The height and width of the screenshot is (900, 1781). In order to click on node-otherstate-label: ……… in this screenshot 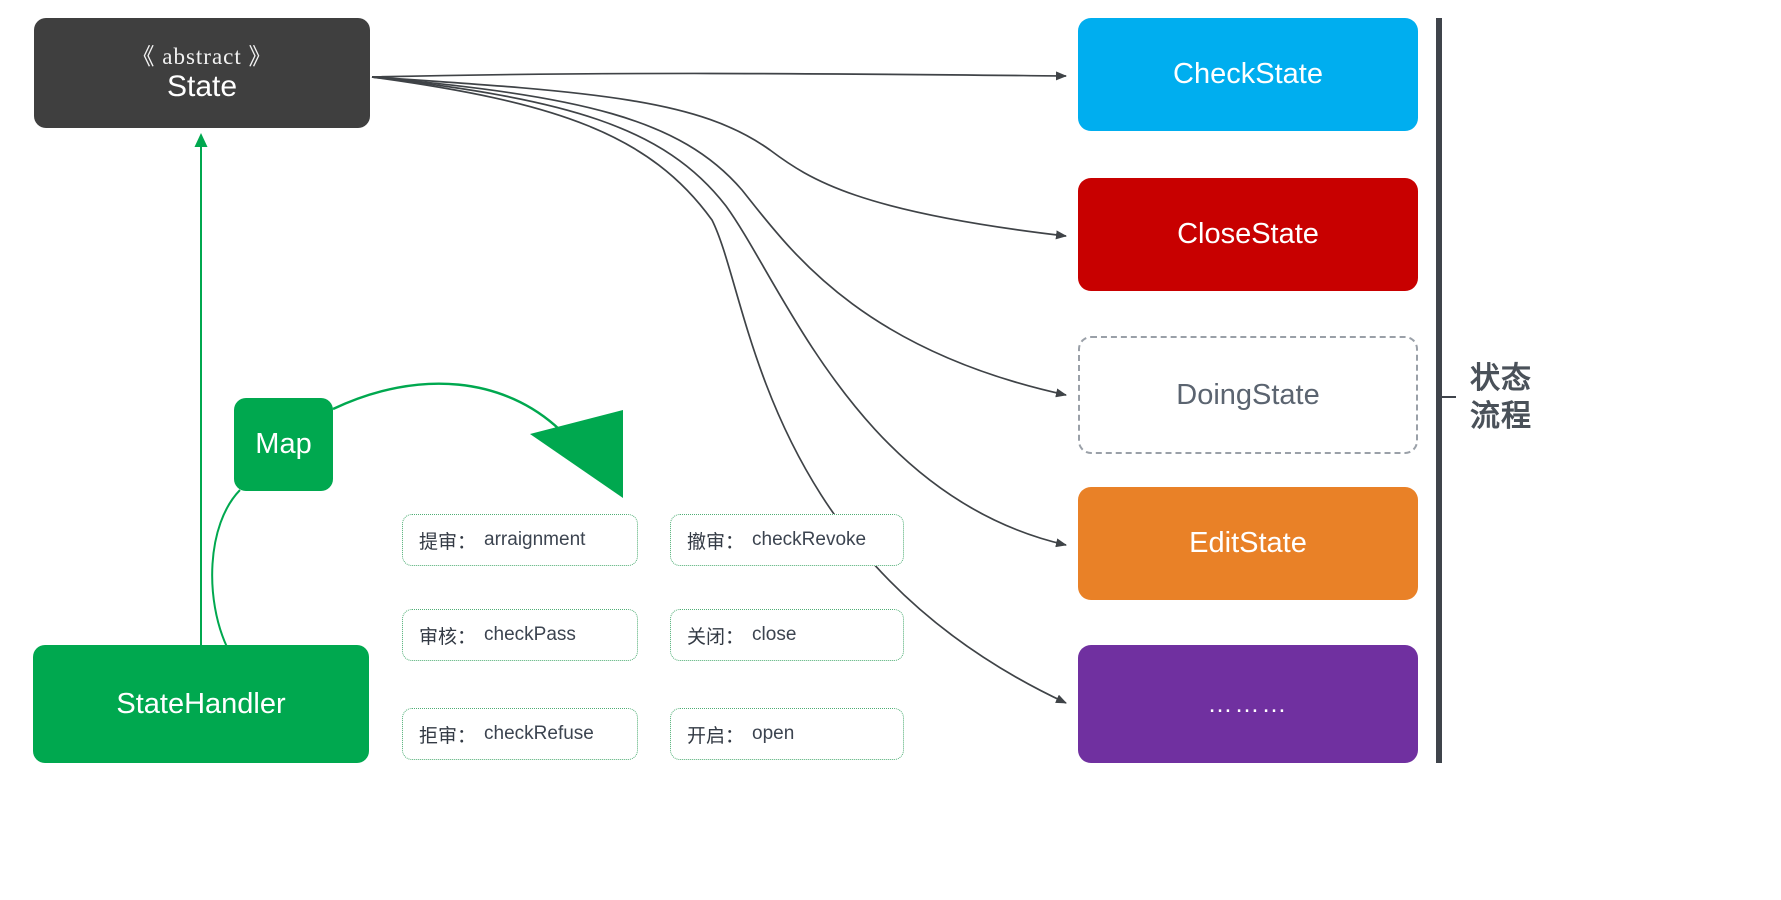, I will do `click(1248, 703)`.